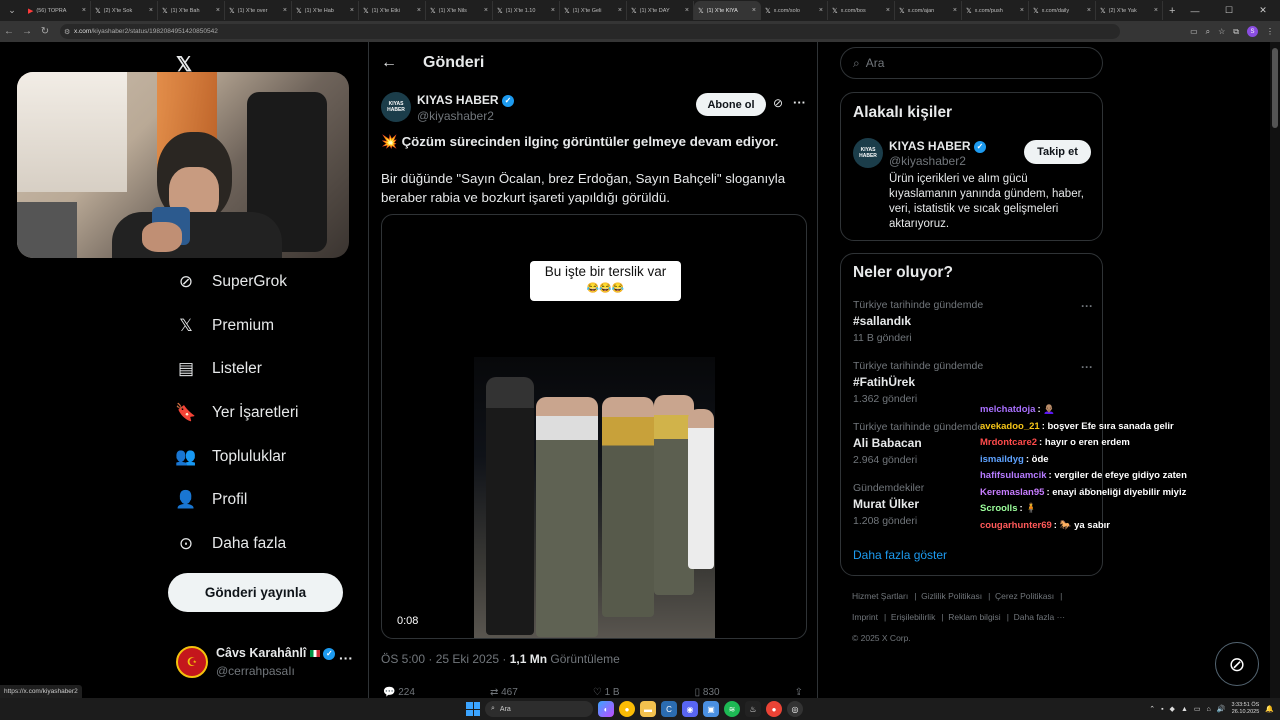 The width and height of the screenshot is (1280, 720). Describe the element at coordinates (255, 592) in the screenshot. I see `post-button: Gönderi yayınla` at that location.